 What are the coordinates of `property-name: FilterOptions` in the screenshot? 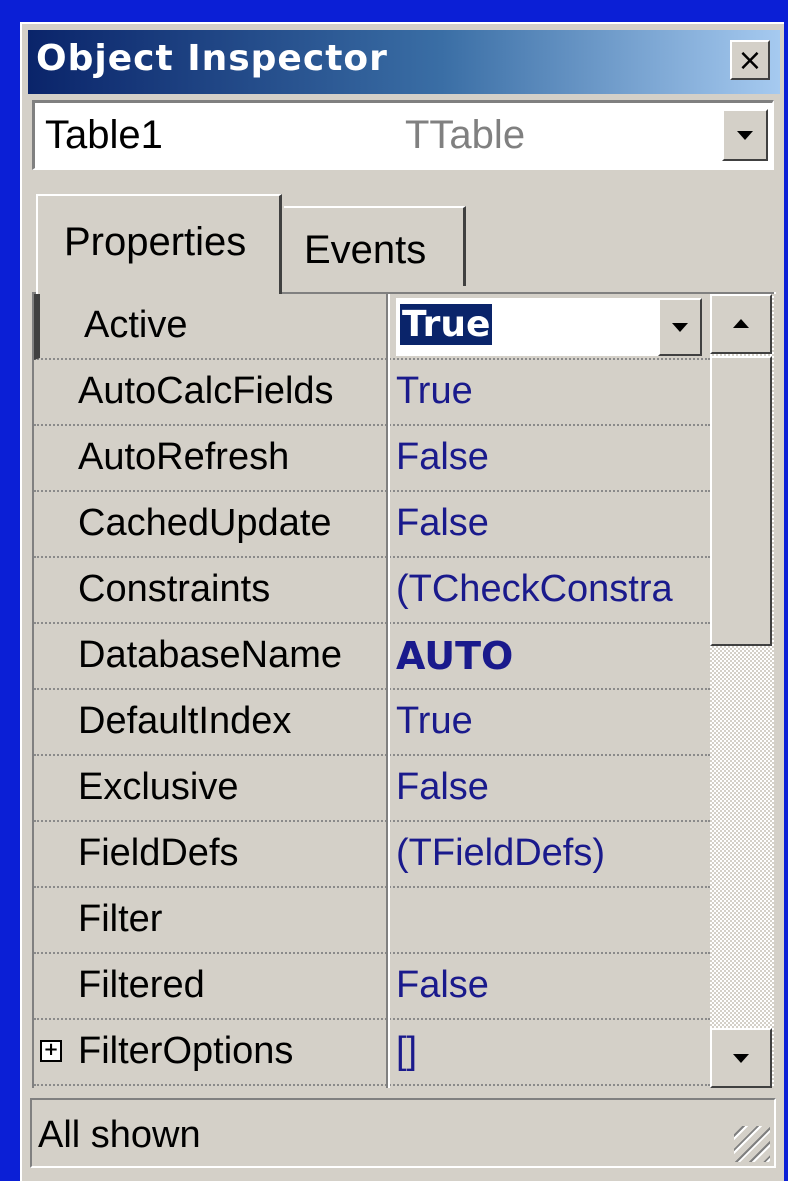 It's located at (186, 1051).